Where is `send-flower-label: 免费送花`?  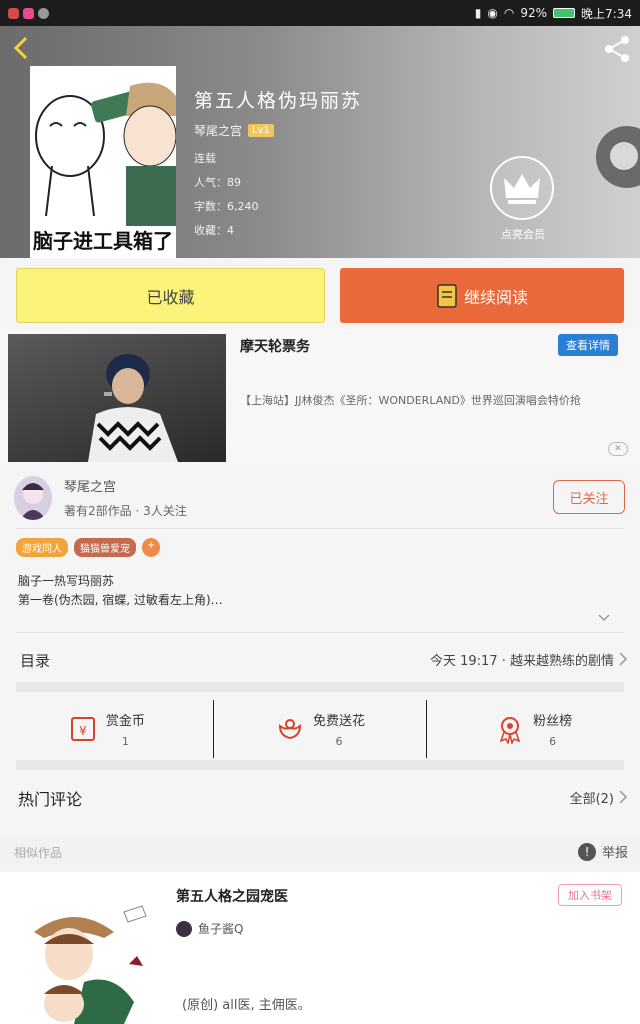
send-flower-label: 免费送花 is located at coordinates (339, 721).